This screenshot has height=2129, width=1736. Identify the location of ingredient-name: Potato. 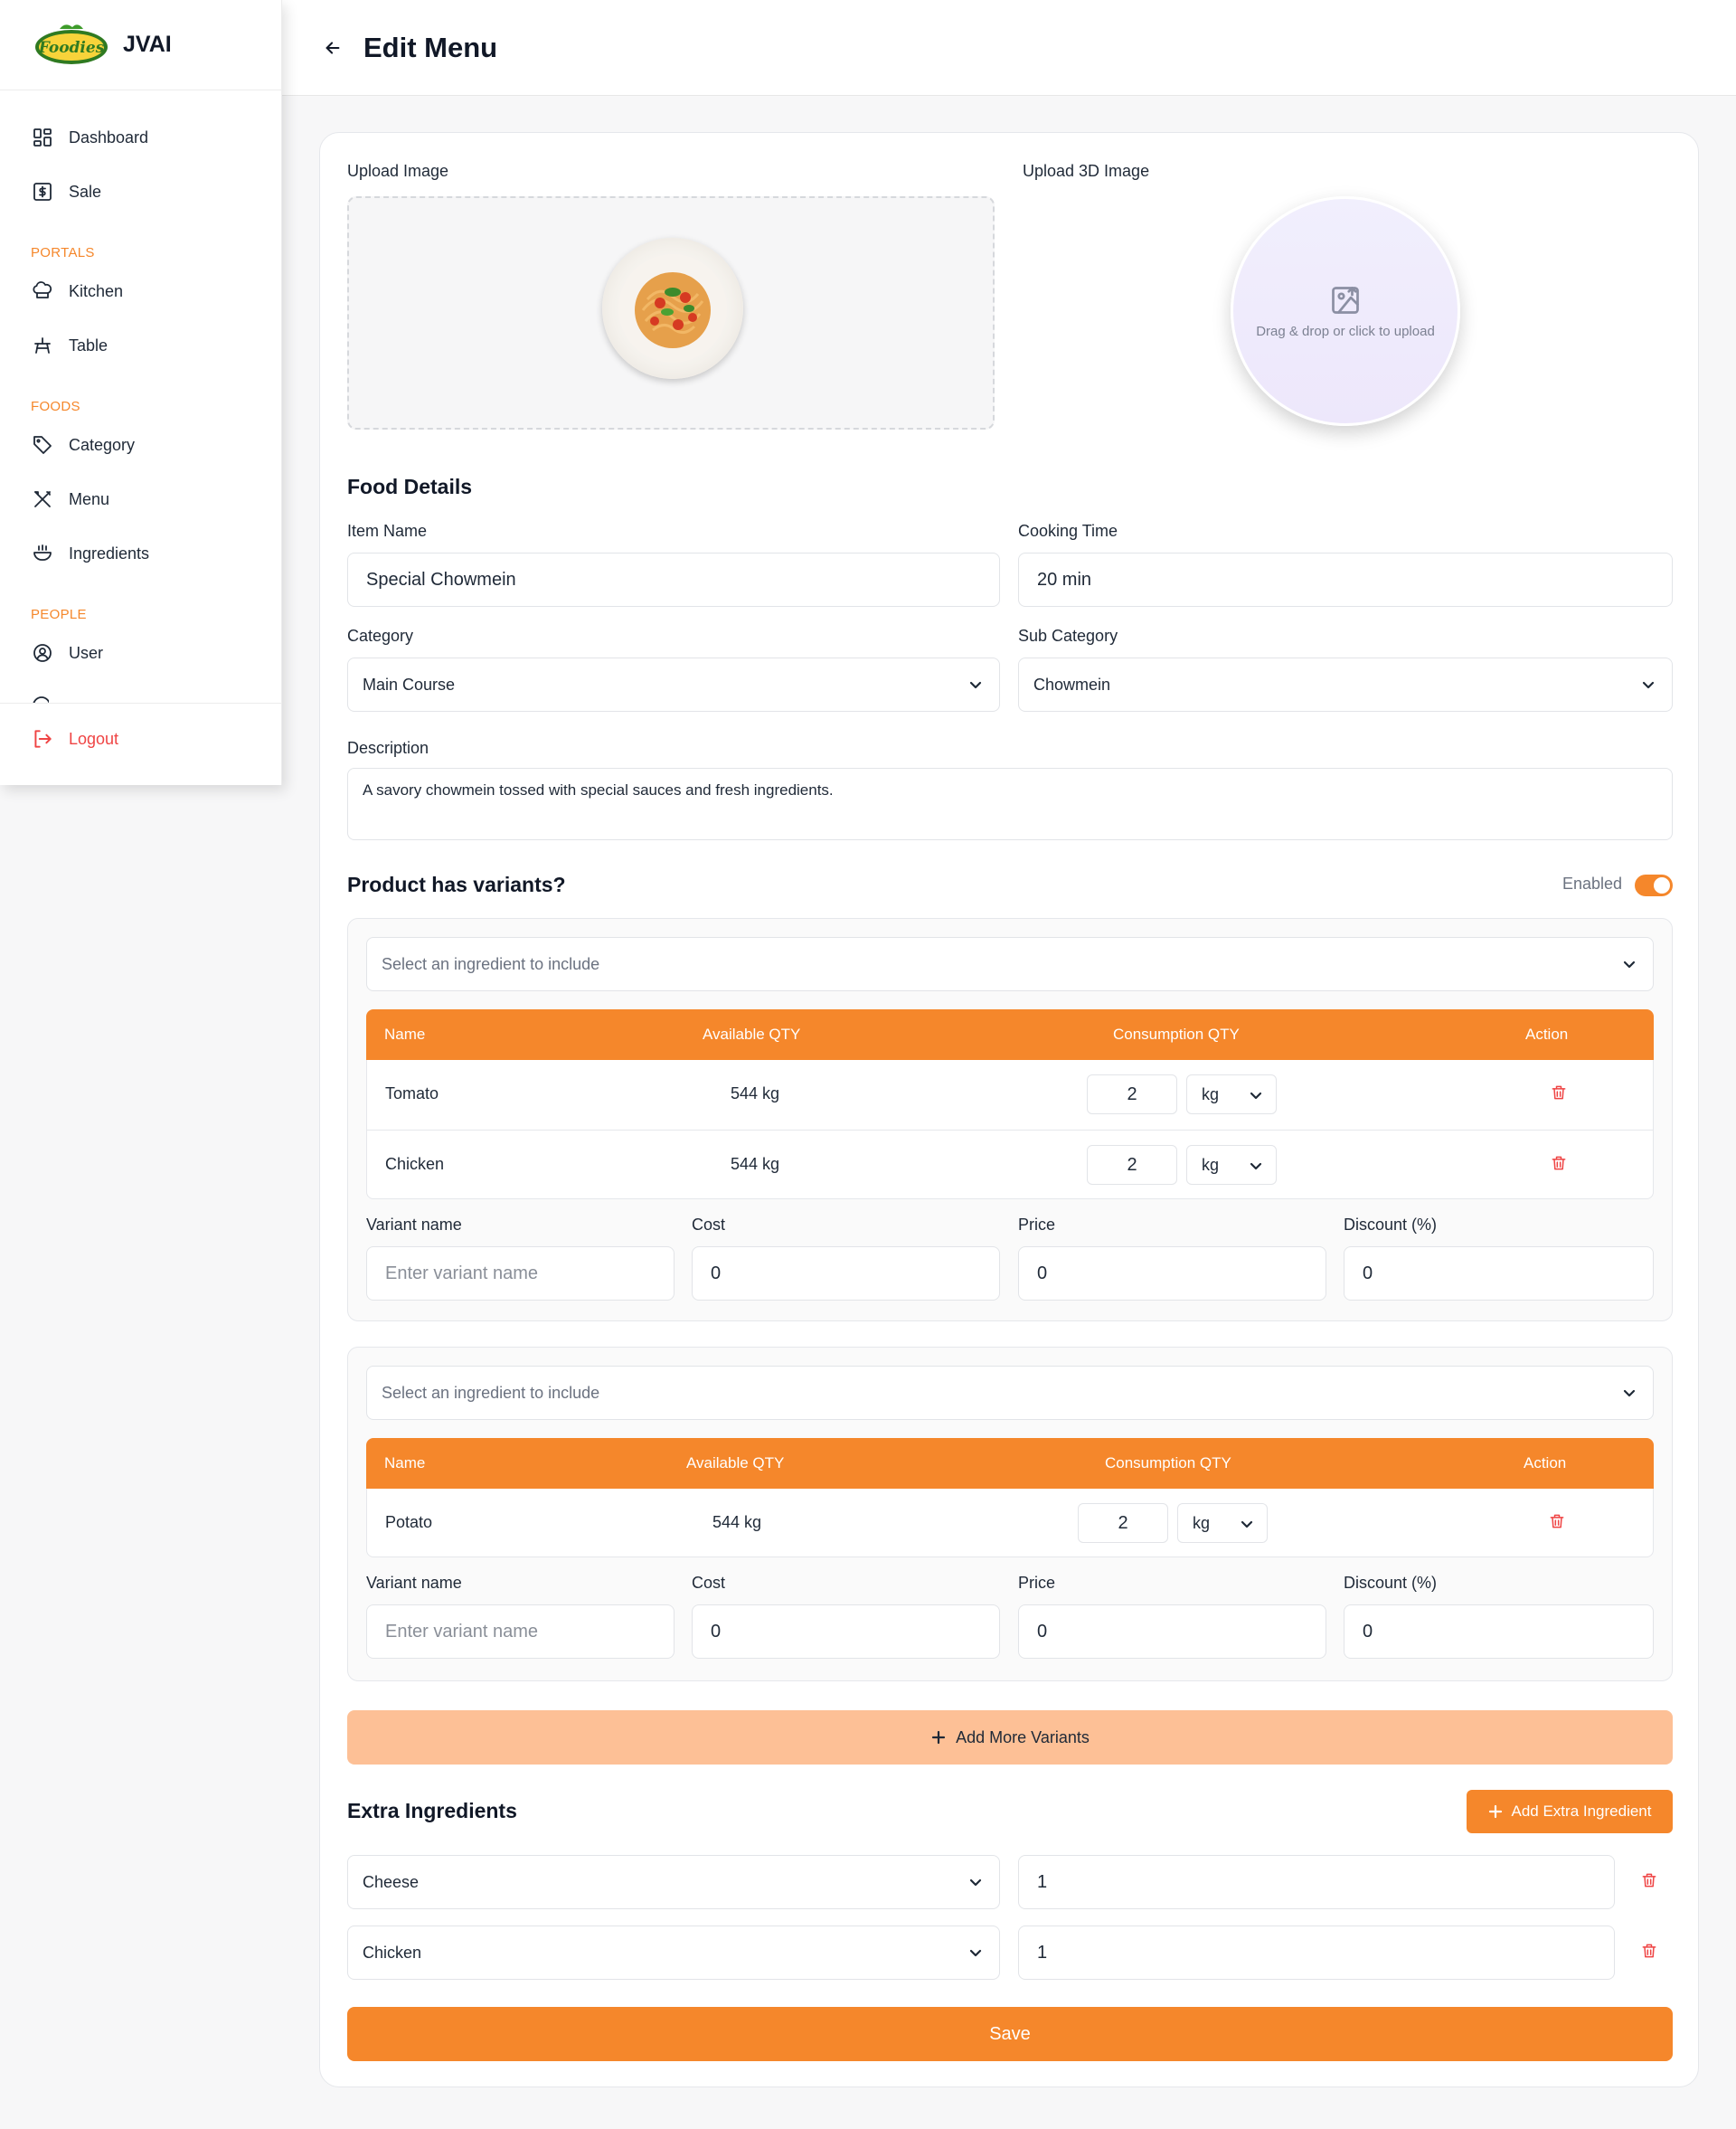
(409, 1522).